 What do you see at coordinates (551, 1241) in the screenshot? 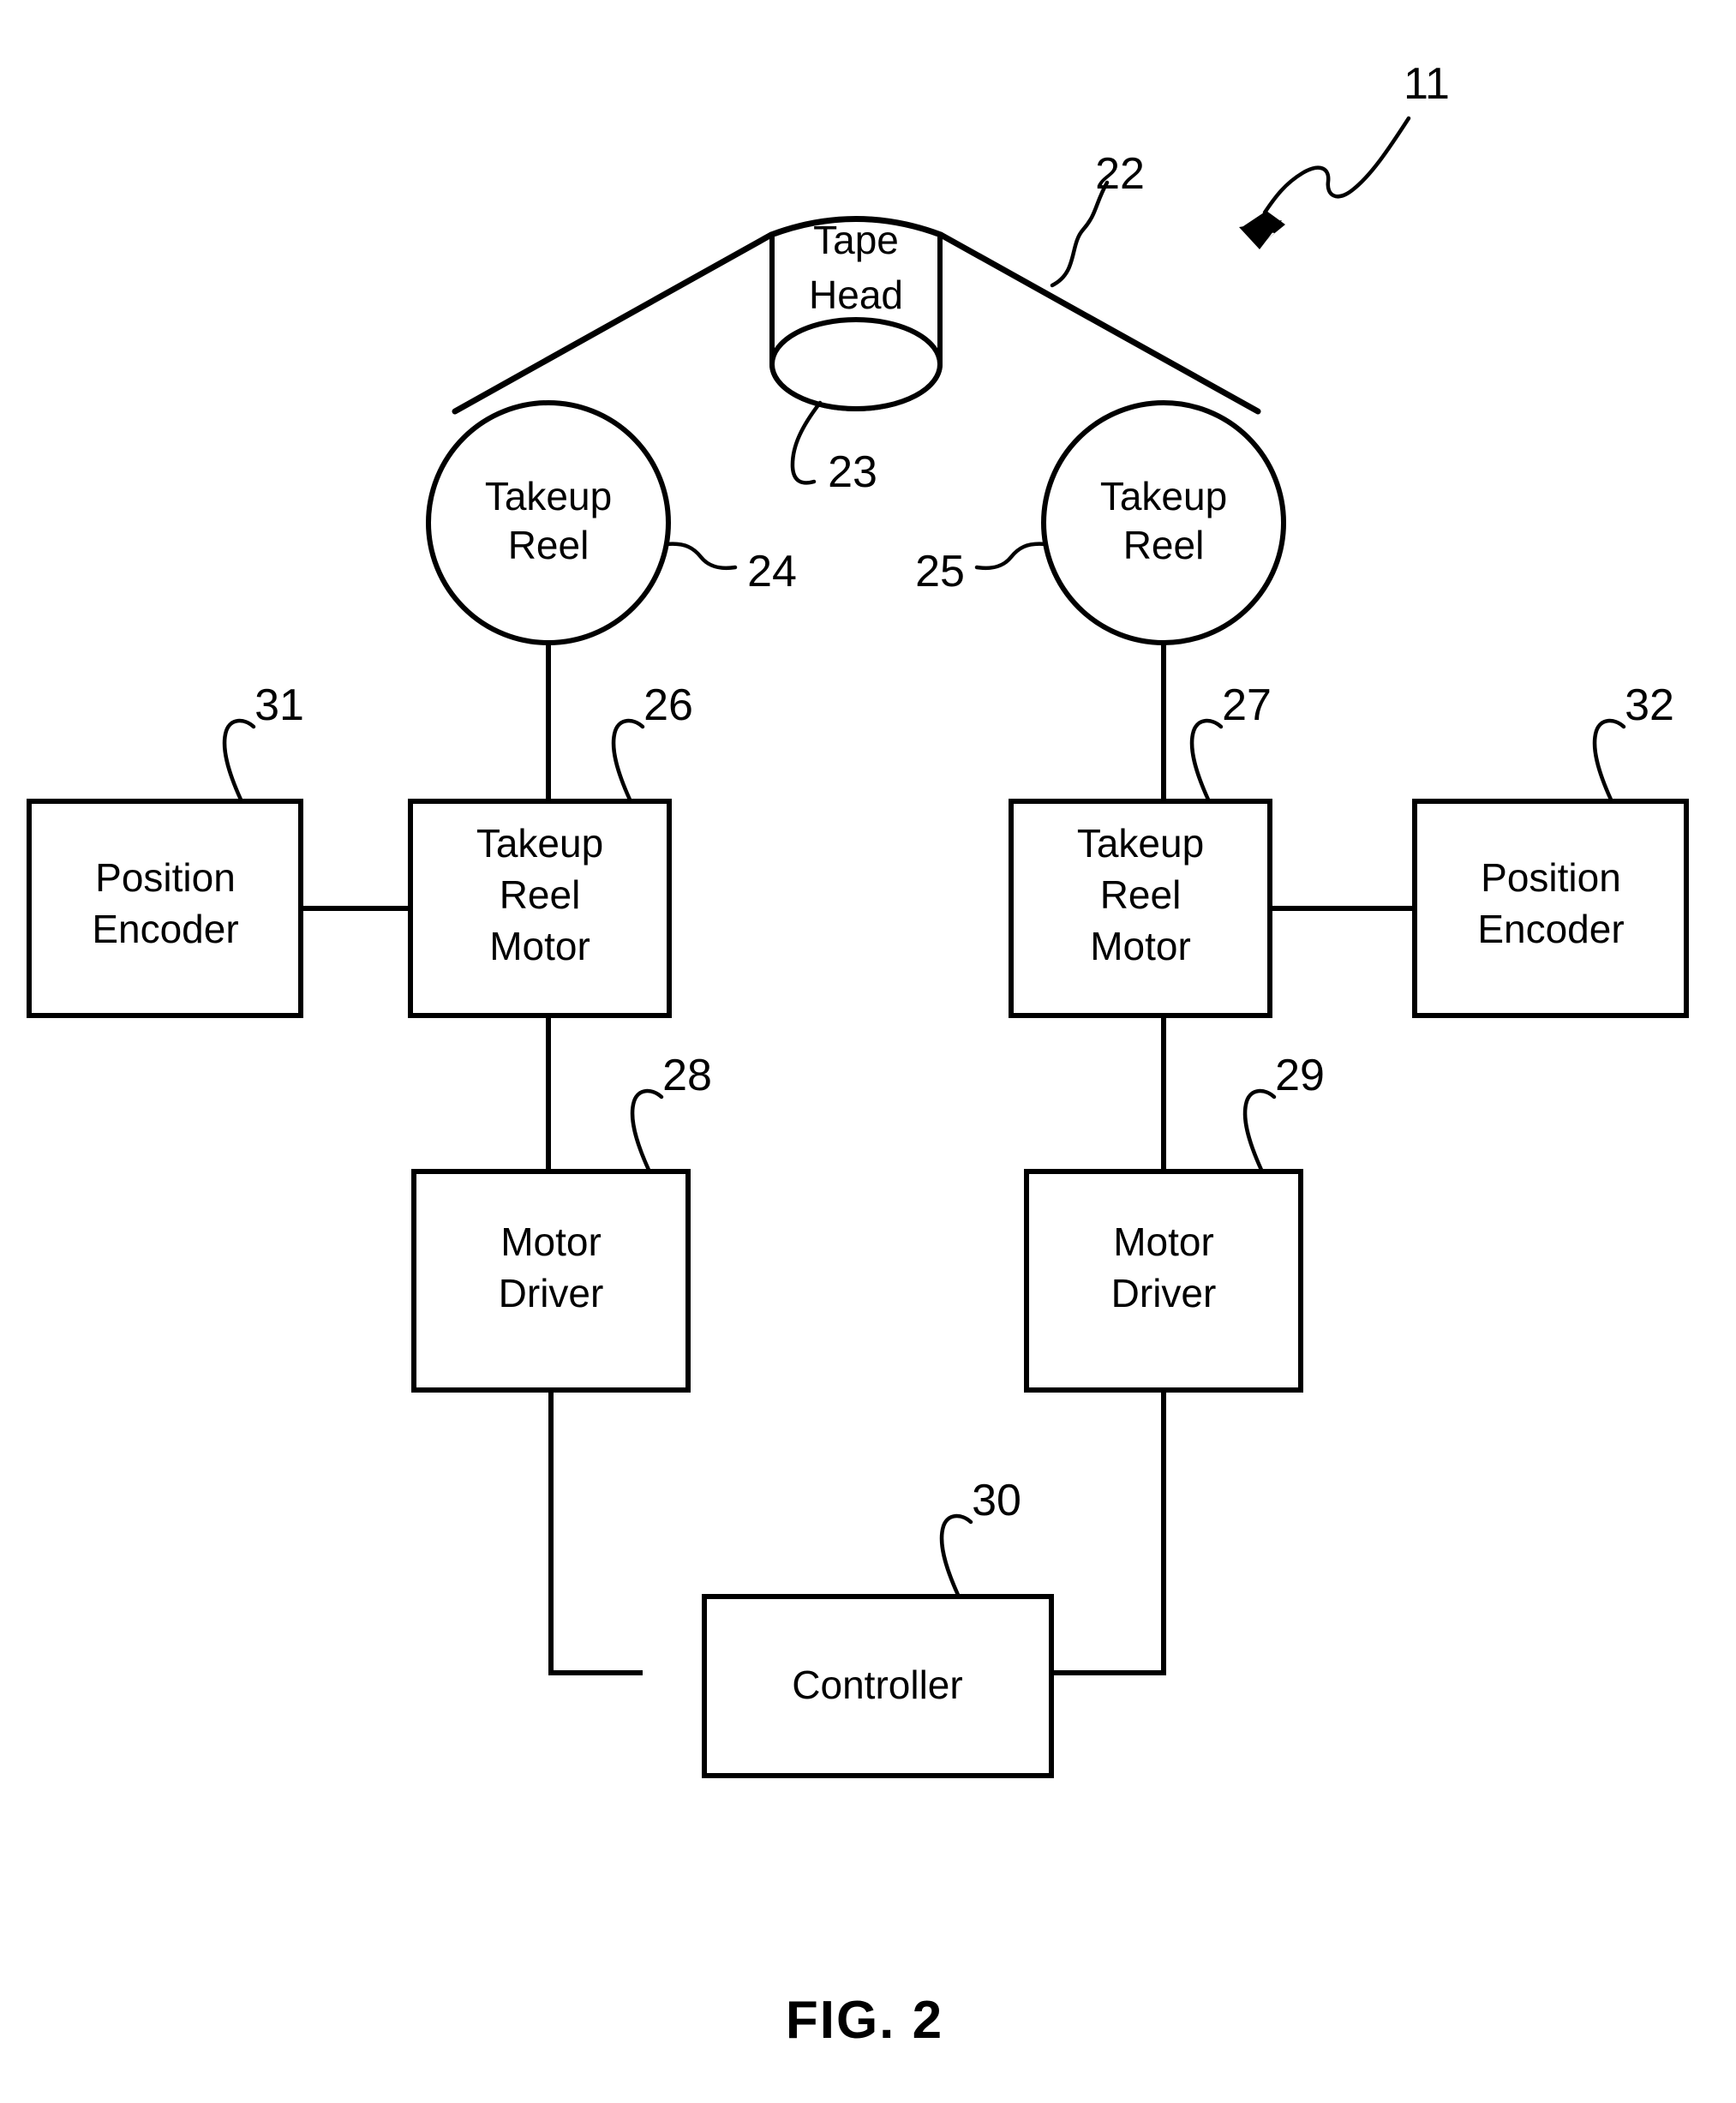
I see `left-driver-label-line1: Motor` at bounding box center [551, 1241].